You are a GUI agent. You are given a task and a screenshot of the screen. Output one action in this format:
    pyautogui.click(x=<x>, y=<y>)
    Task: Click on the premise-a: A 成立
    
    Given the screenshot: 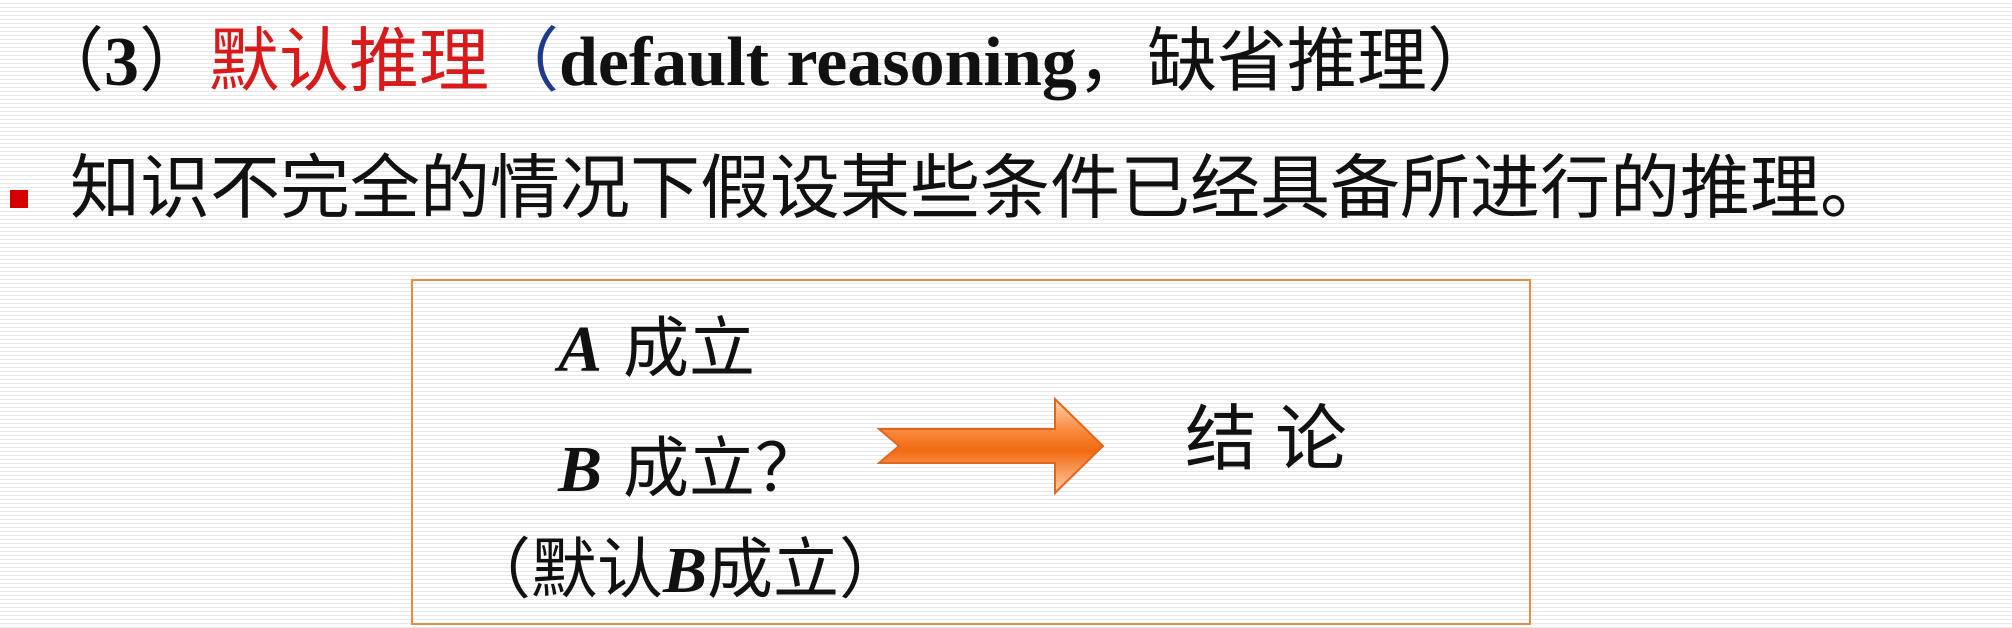 What is the action you would take?
    pyautogui.click(x=656, y=349)
    